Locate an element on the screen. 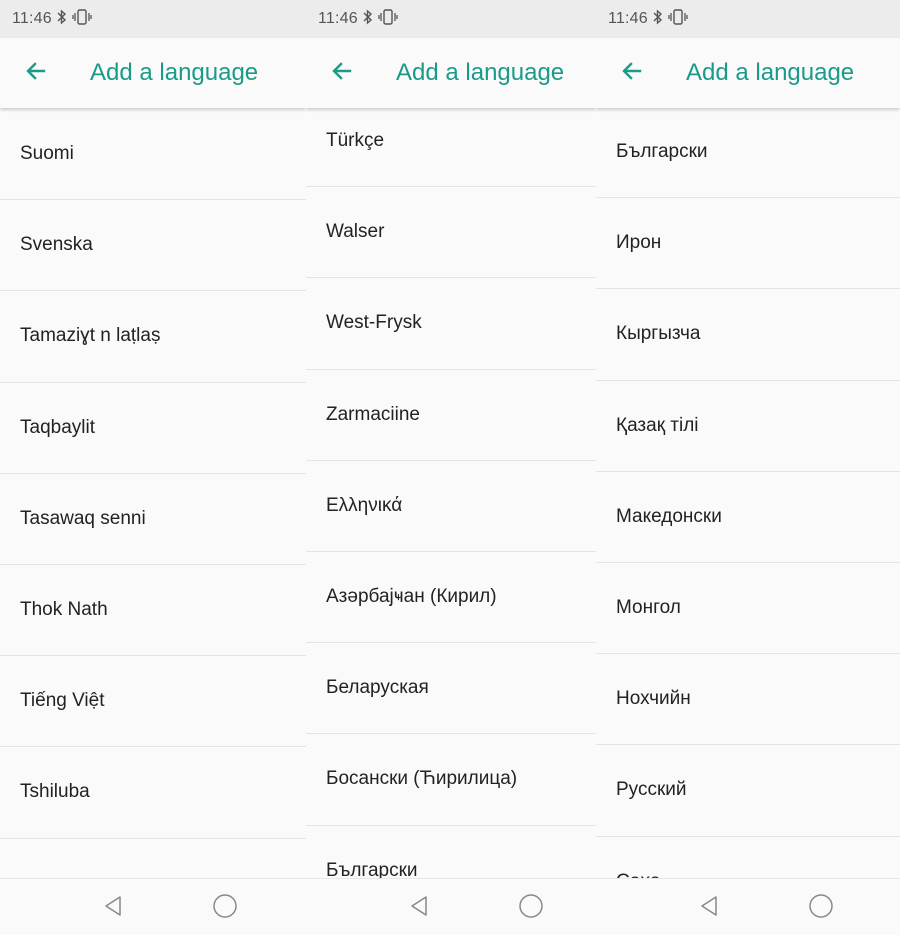  language-item: Suomi is located at coordinates (153, 155).